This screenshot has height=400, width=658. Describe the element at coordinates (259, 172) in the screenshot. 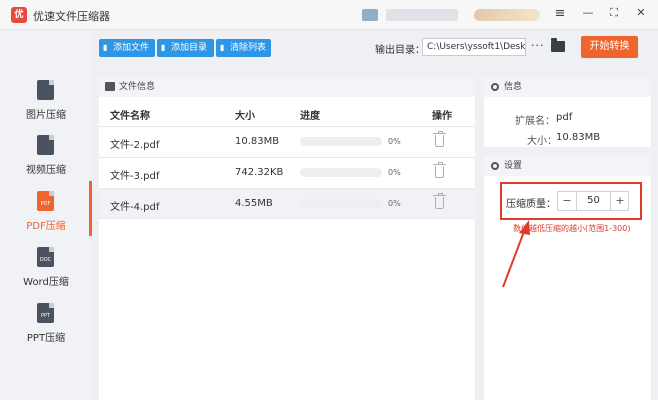

I see `file-size: 742.32KB` at that location.